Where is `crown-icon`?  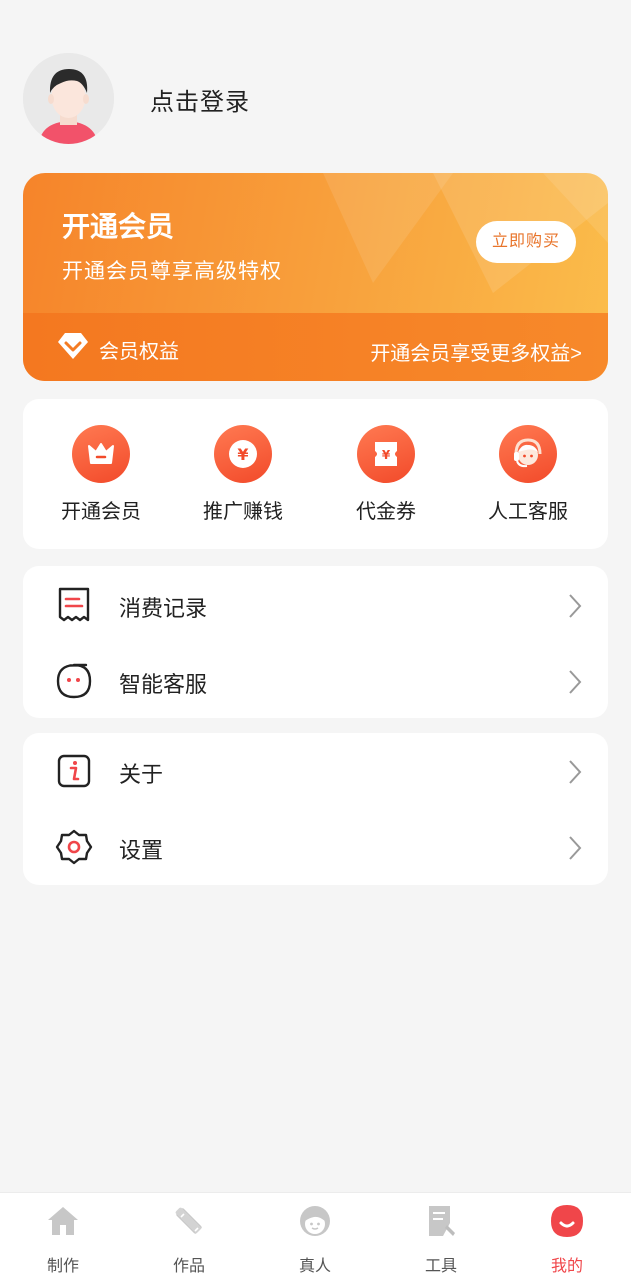
crown-icon is located at coordinates (101, 454).